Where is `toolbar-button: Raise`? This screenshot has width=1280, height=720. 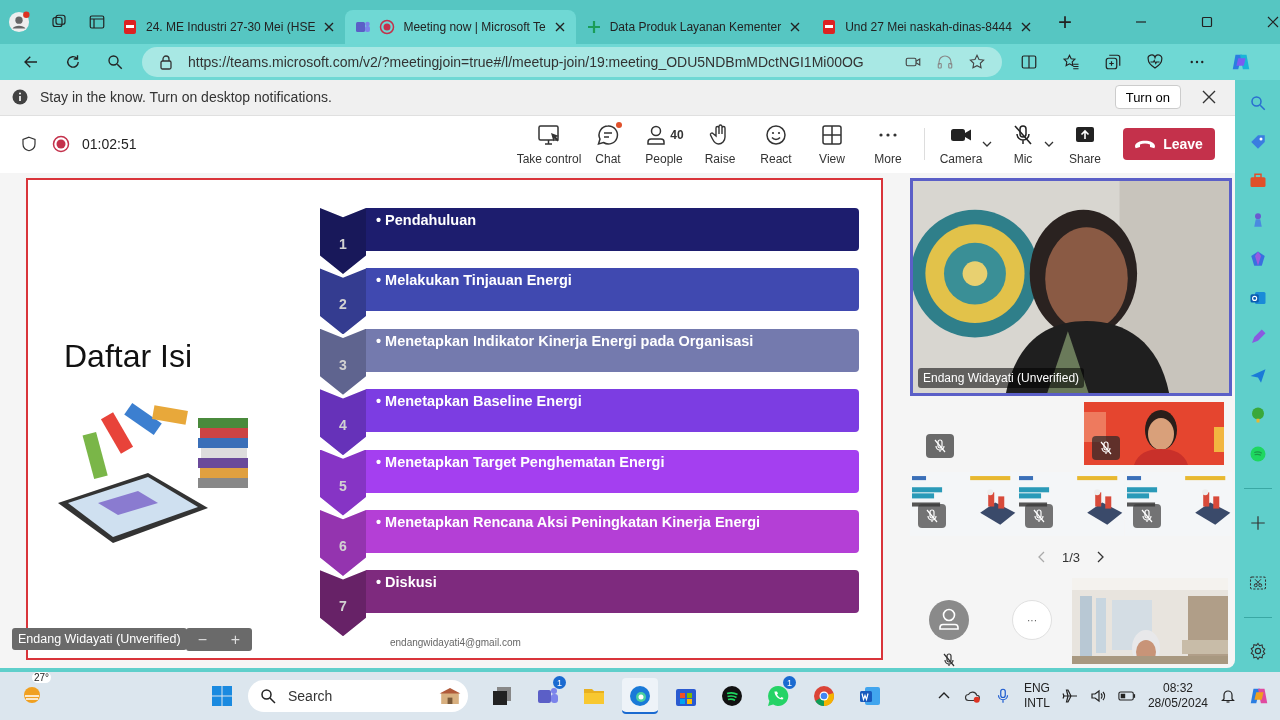
toolbar-button: Raise is located at coordinates (720, 144).